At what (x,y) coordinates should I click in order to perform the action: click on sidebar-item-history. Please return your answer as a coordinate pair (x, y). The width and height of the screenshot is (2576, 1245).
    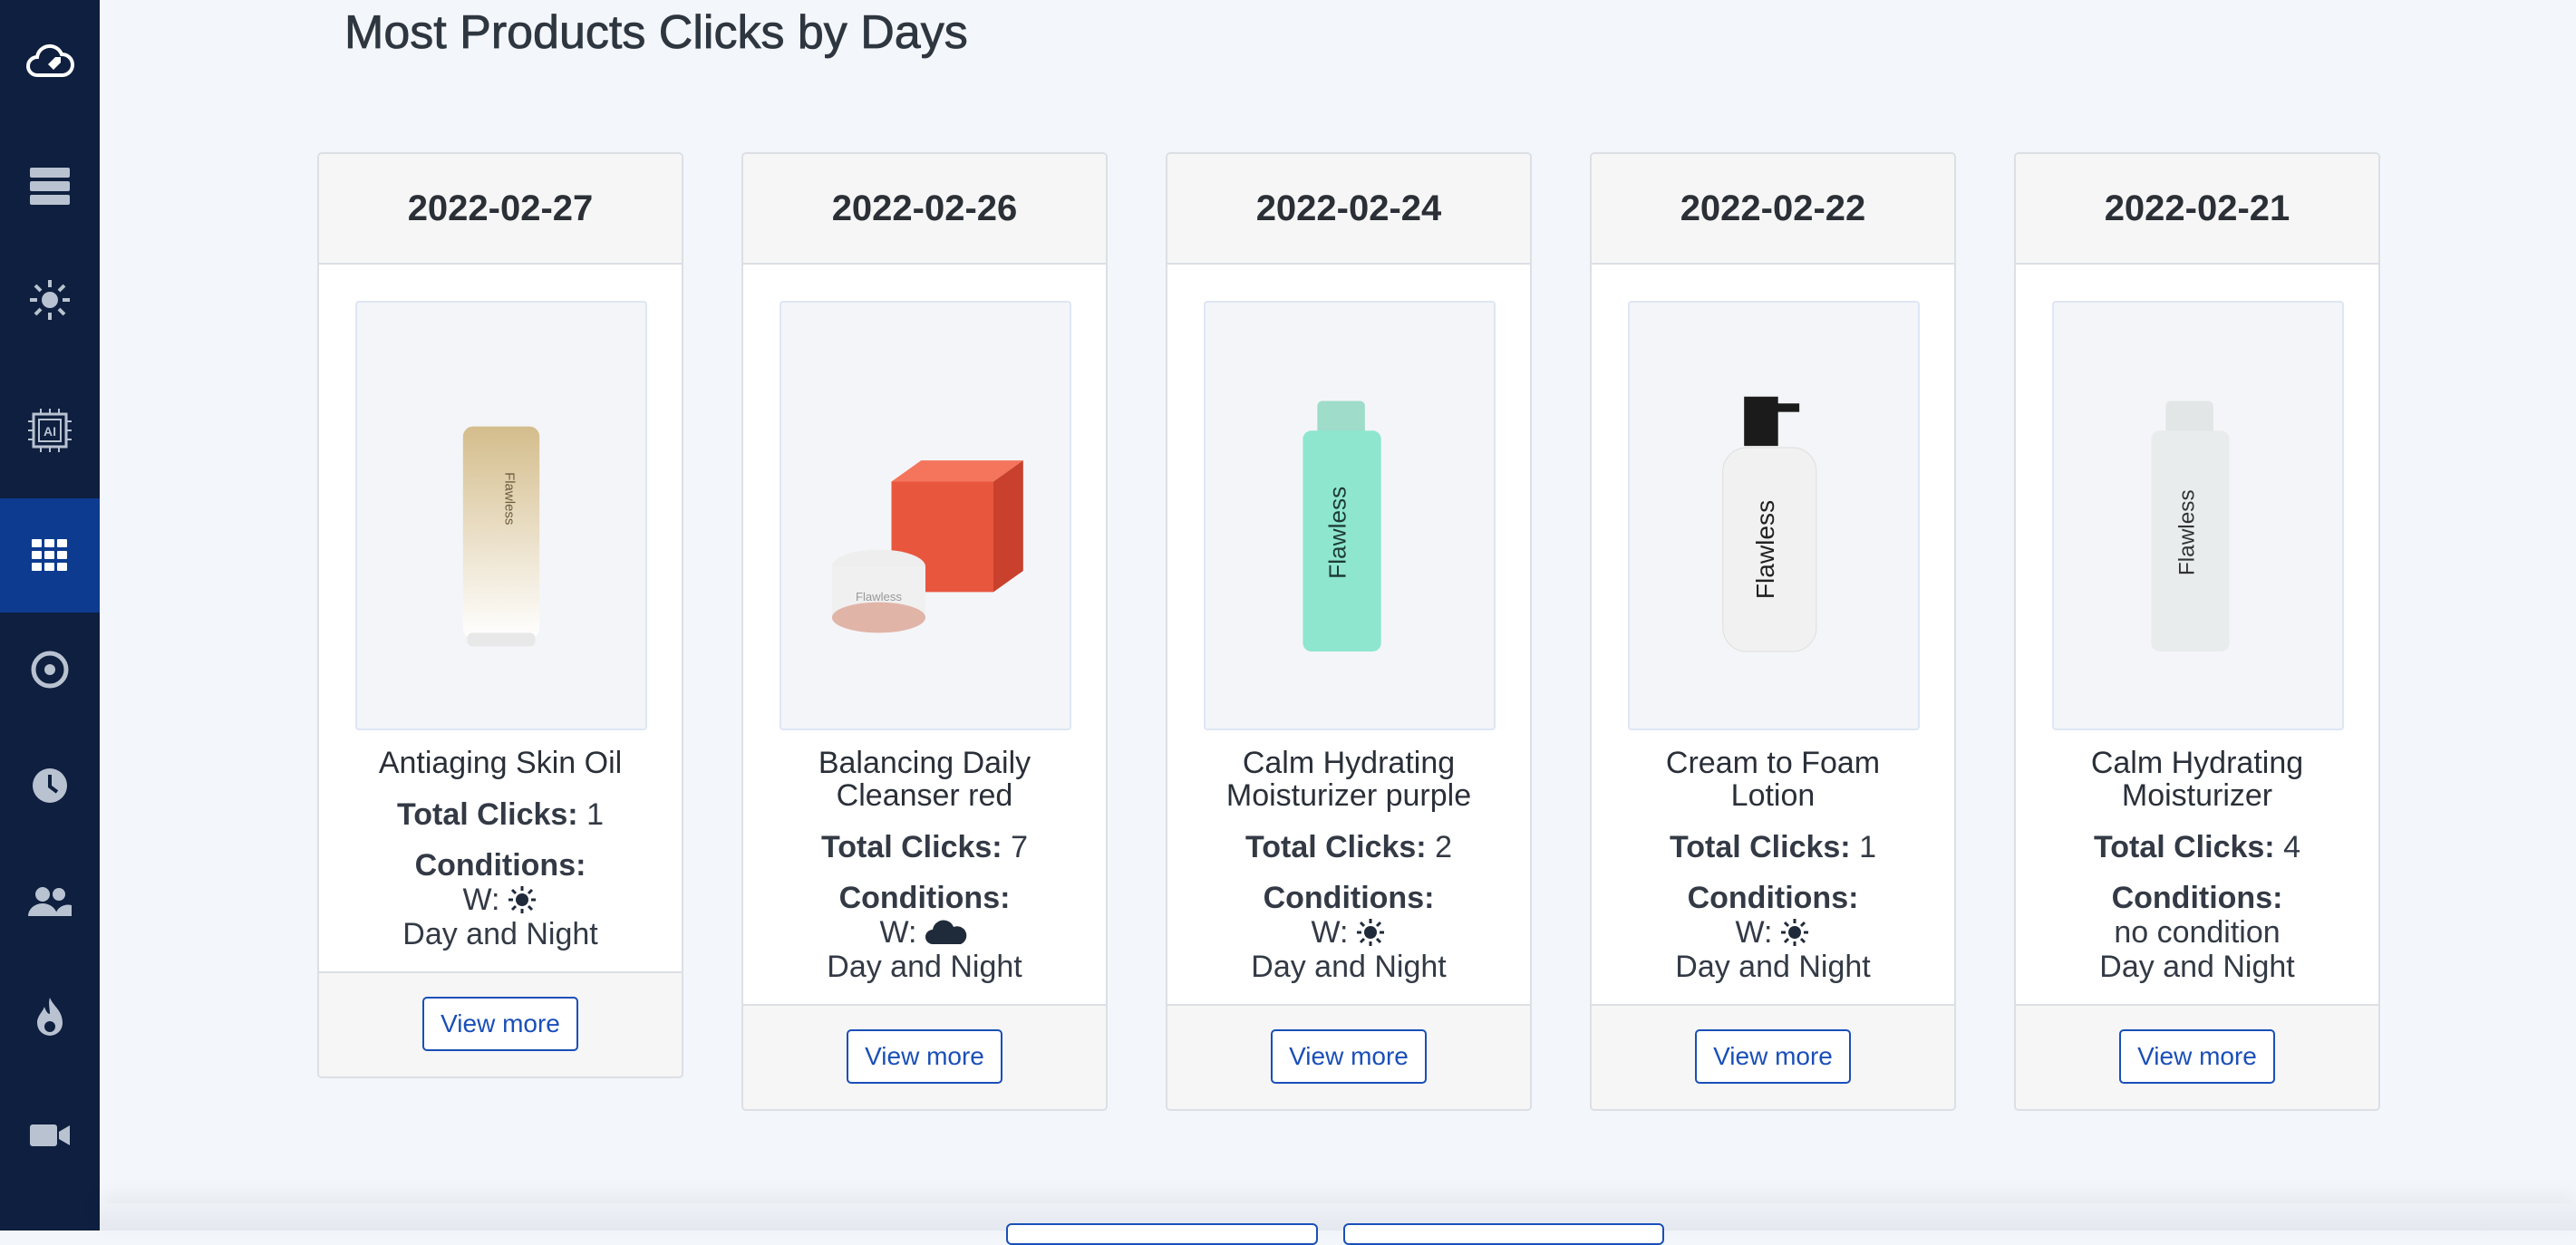
    Looking at the image, I should click on (50, 786).